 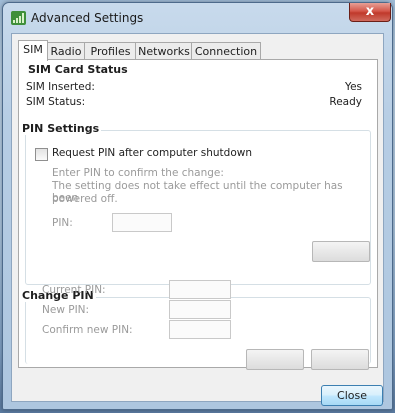 What do you see at coordinates (200, 309) in the screenshot?
I see `new-pin-input` at bounding box center [200, 309].